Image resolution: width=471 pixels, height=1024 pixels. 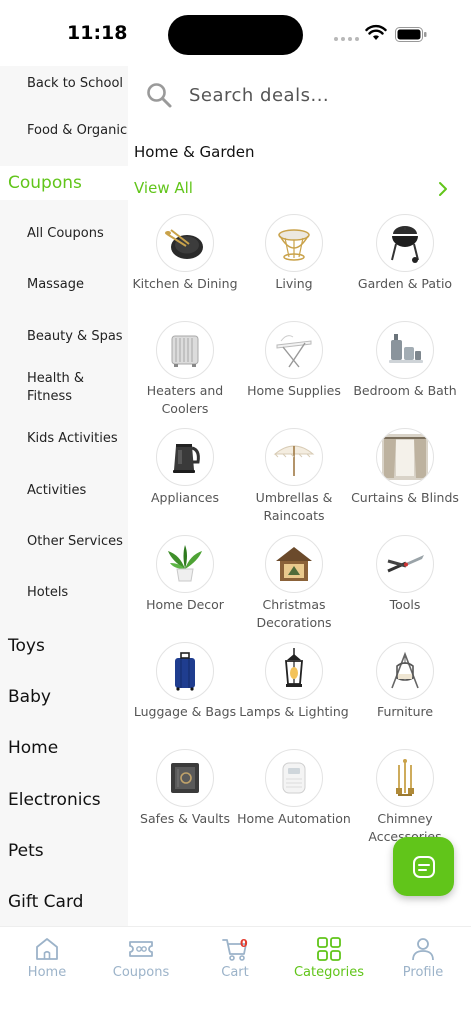 I want to click on category-tile-living: Living, so click(x=294, y=253).